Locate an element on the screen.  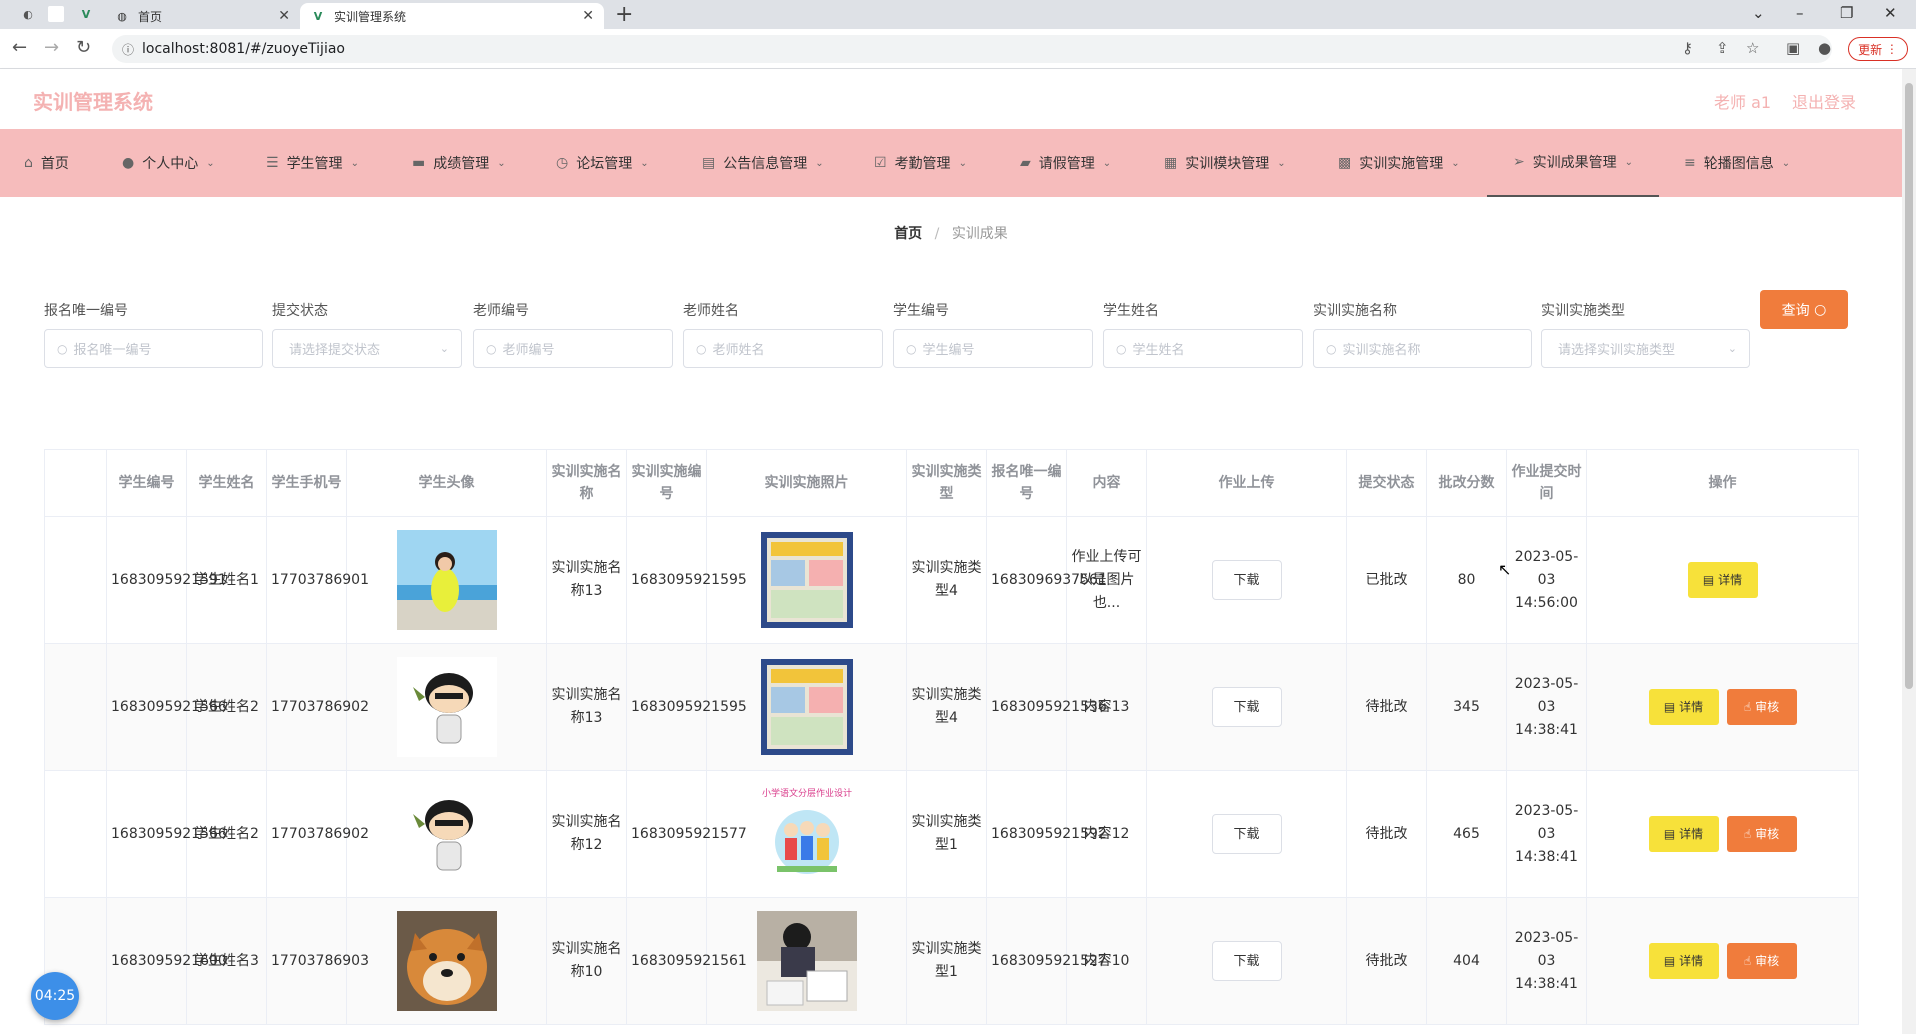
menu-item-results: ➢ 实训成果管理 ⌄ is located at coordinates (1573, 163).